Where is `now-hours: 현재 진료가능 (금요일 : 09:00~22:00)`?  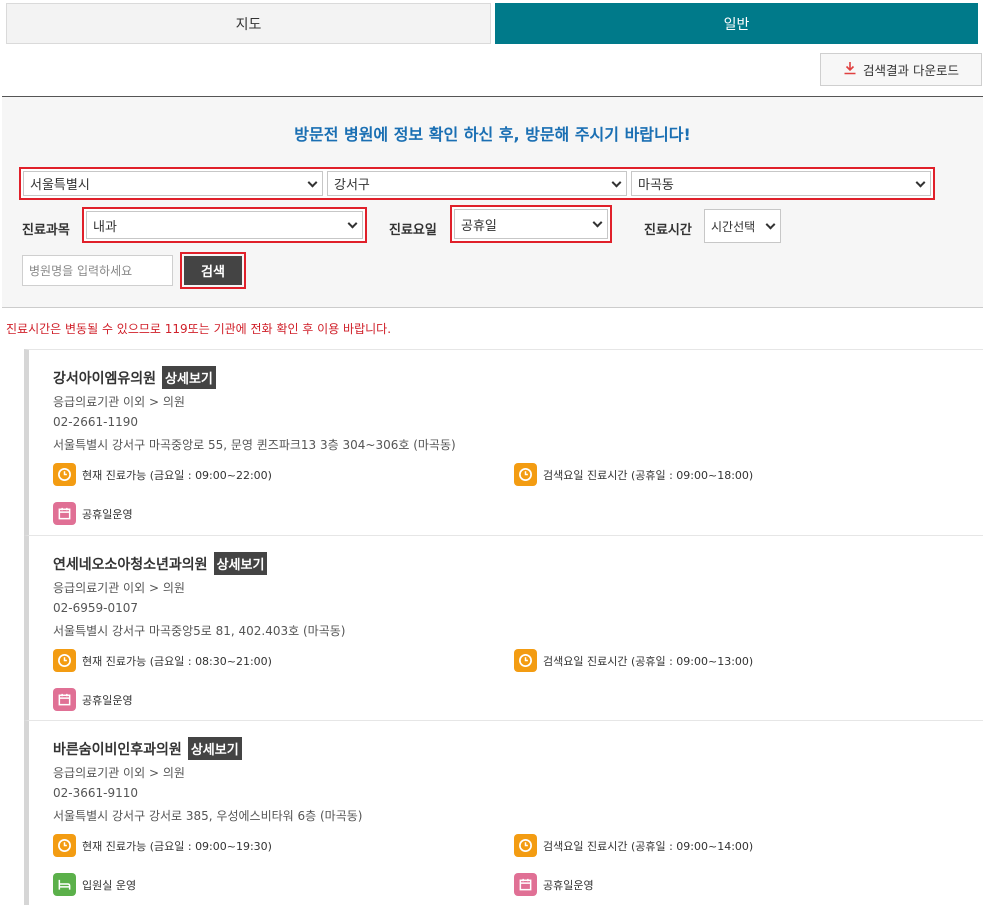 now-hours: 현재 진료가능 (금요일 : 09:00~22:00) is located at coordinates (162, 474).